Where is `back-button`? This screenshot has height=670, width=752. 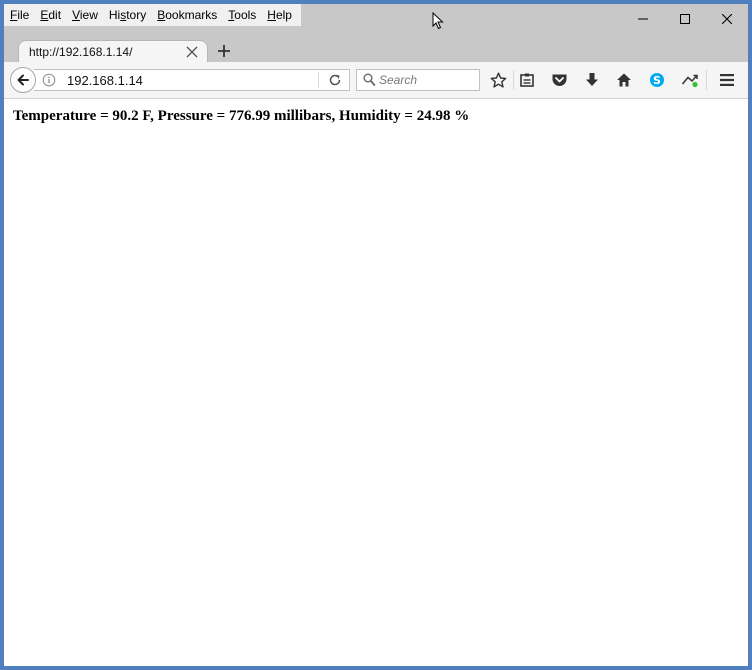
back-button is located at coordinates (23, 80).